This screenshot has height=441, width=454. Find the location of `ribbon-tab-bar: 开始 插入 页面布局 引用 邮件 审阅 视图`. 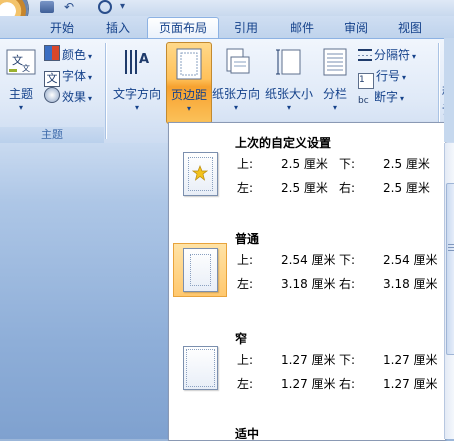

ribbon-tab-bar: 开始 插入 页面布局 引用 邮件 审阅 视图 is located at coordinates (227, 27).